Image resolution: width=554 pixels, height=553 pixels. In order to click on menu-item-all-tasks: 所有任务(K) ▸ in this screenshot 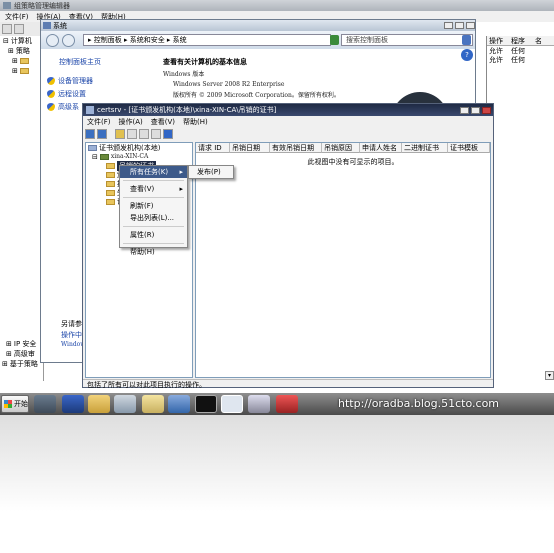, I will do `click(153, 172)`.